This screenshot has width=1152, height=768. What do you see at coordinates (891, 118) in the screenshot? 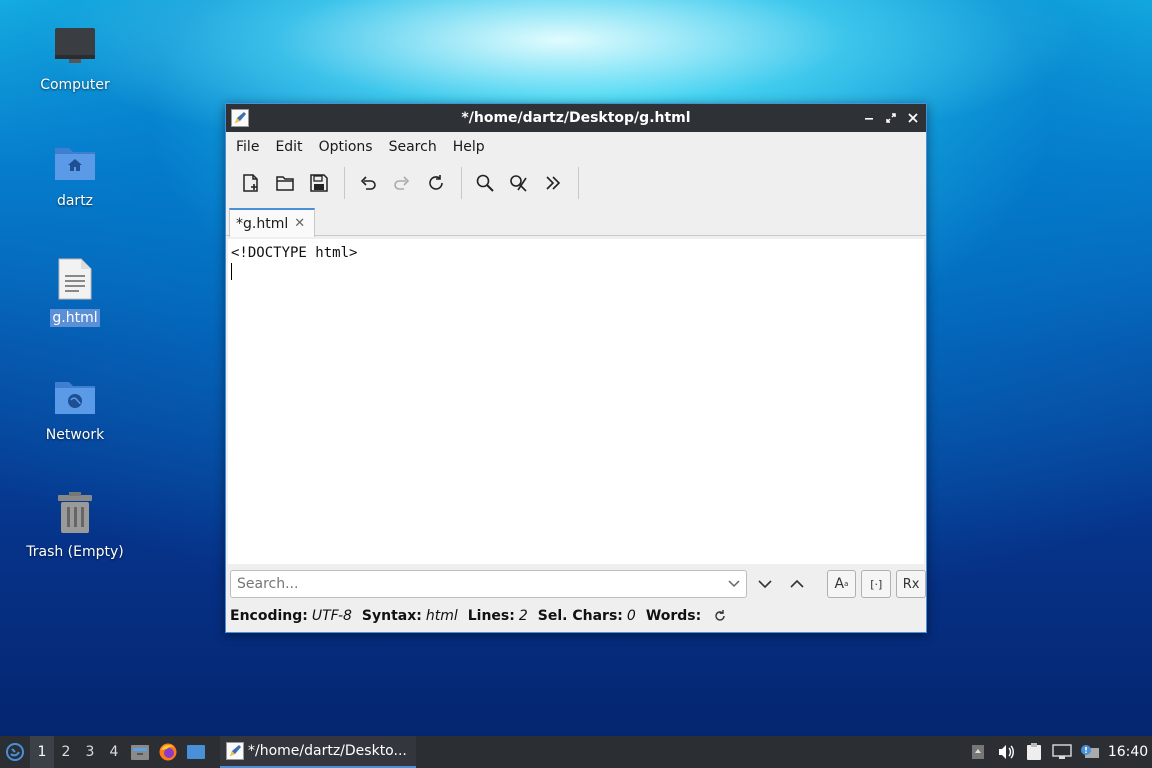
I see `maximize-icon` at bounding box center [891, 118].